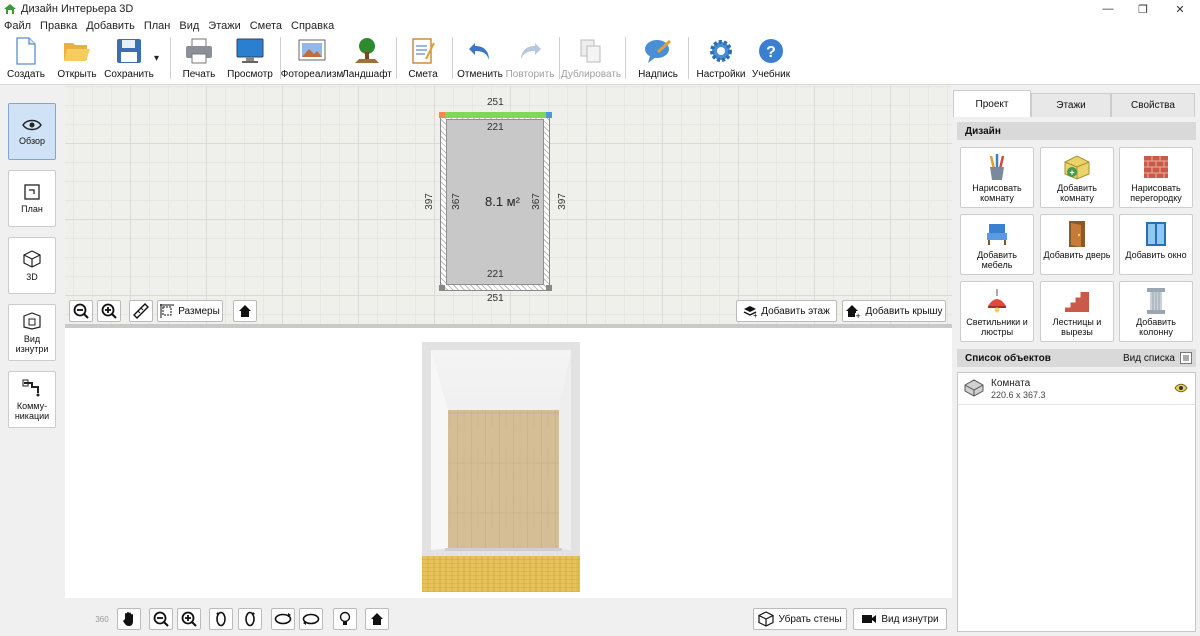 This screenshot has width=1200, height=636. Describe the element at coordinates (156, 58) in the screenshot. I see `save-dropdown-arrow: ▾` at that location.